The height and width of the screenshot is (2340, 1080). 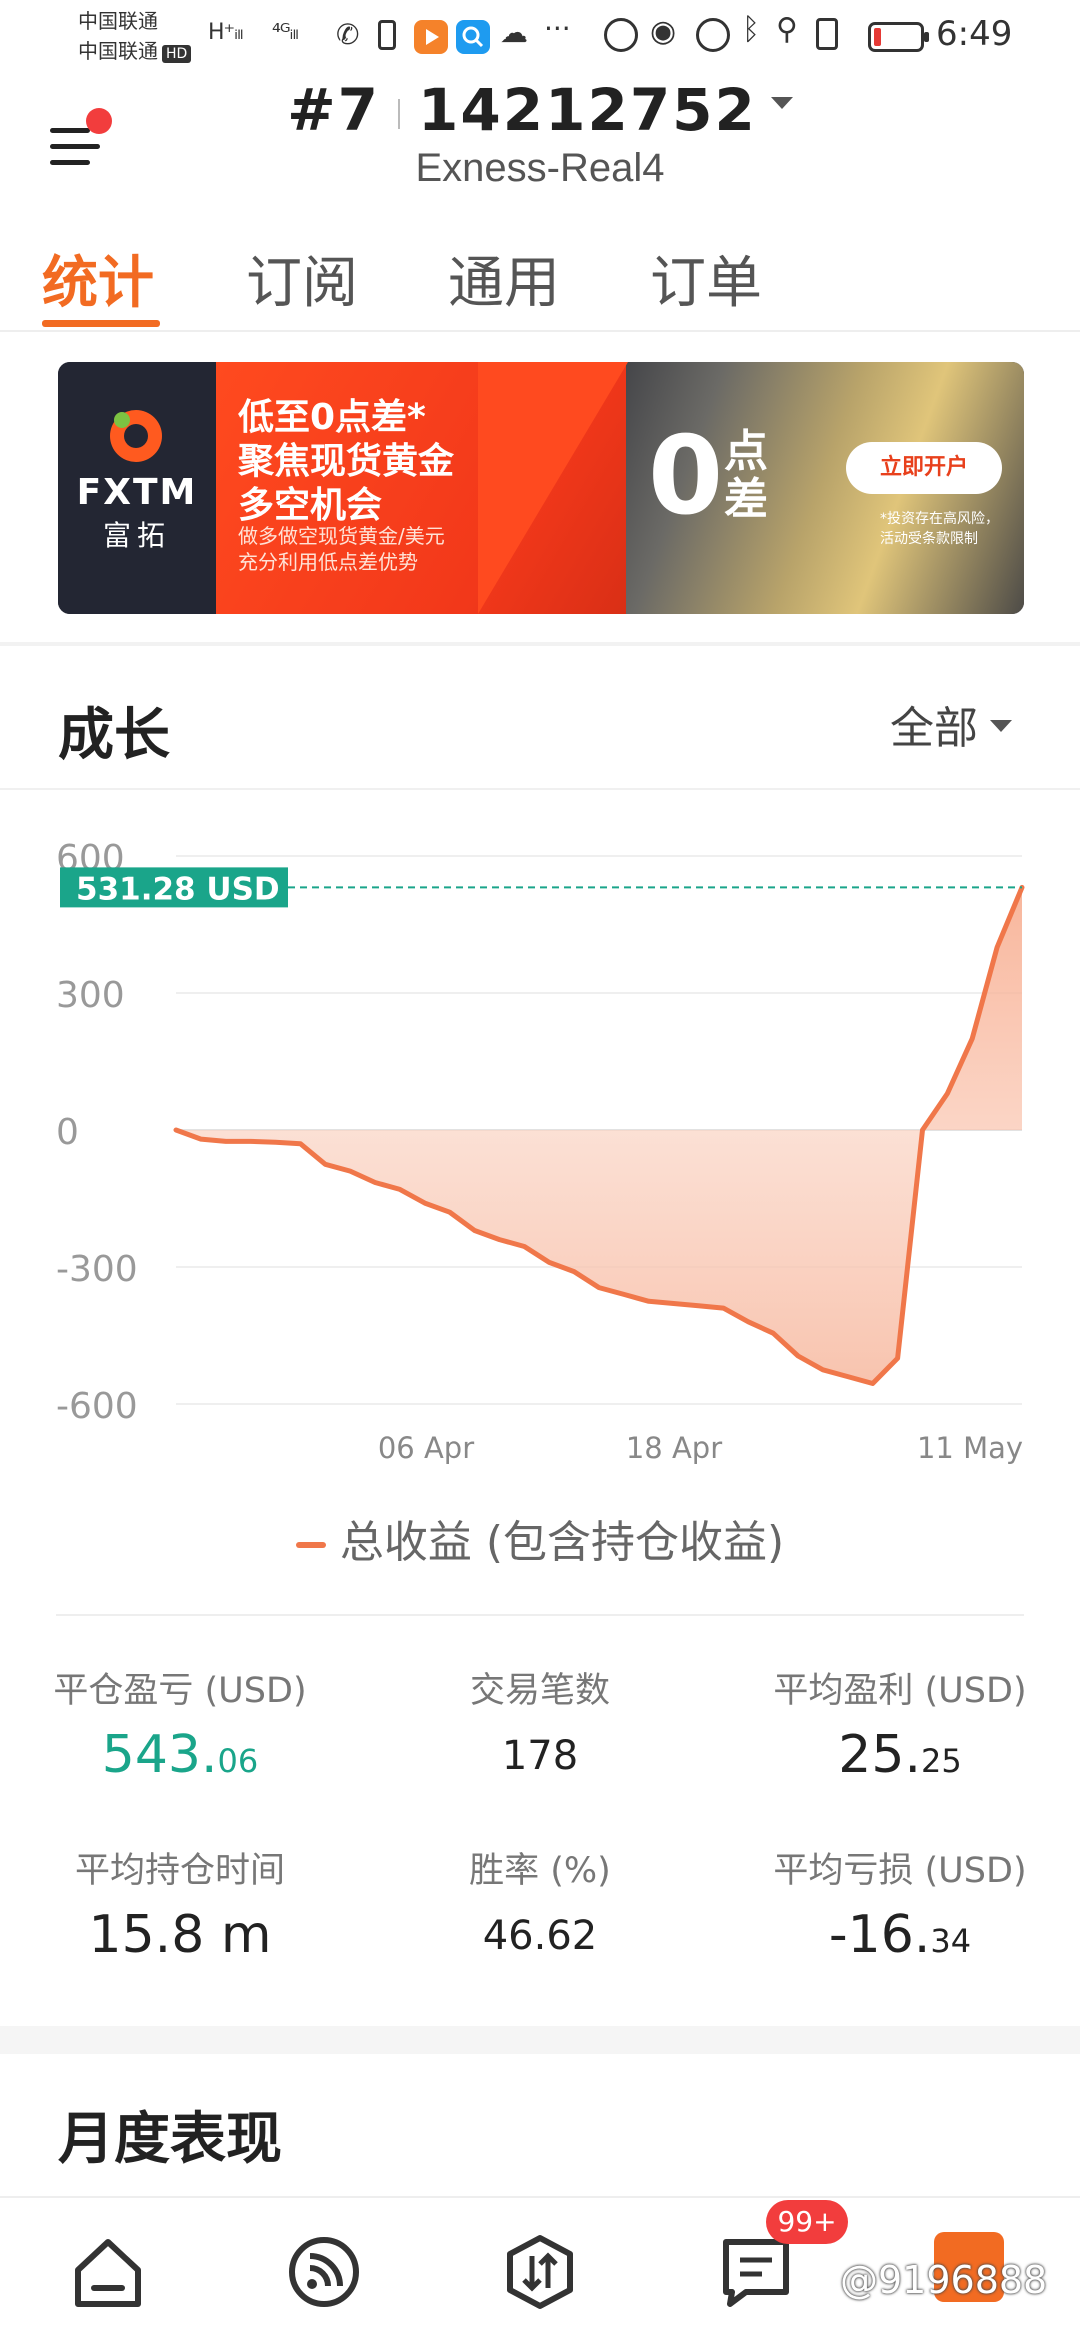 I want to click on alarm-icon, so click(x=713, y=35).